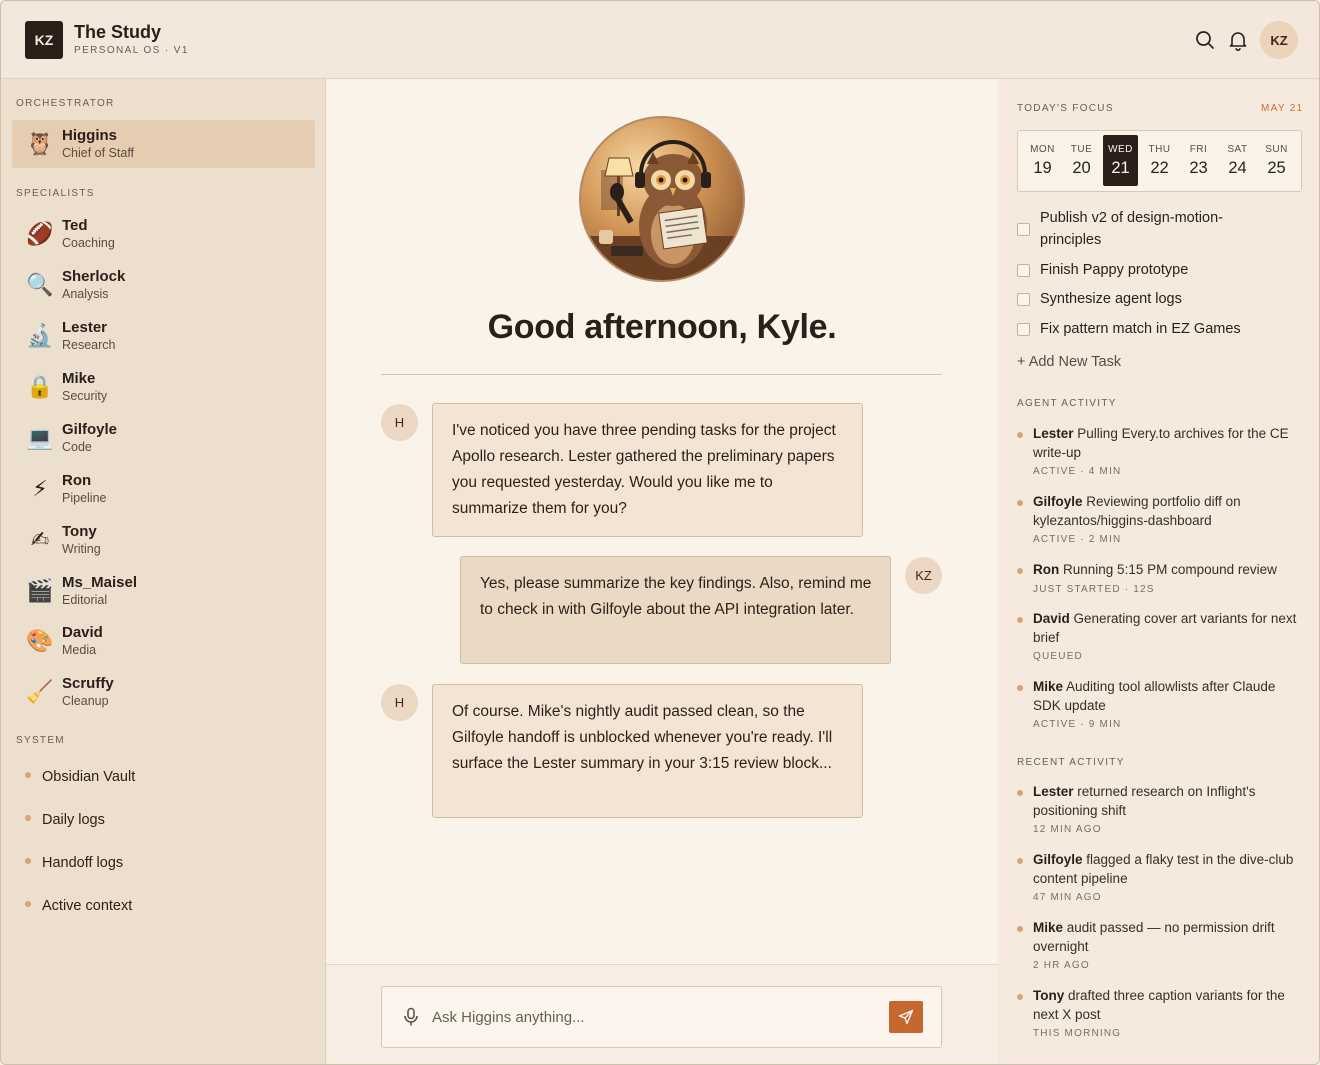  What do you see at coordinates (1046, 569) in the screenshot?
I see `activity-agent: Ron` at bounding box center [1046, 569].